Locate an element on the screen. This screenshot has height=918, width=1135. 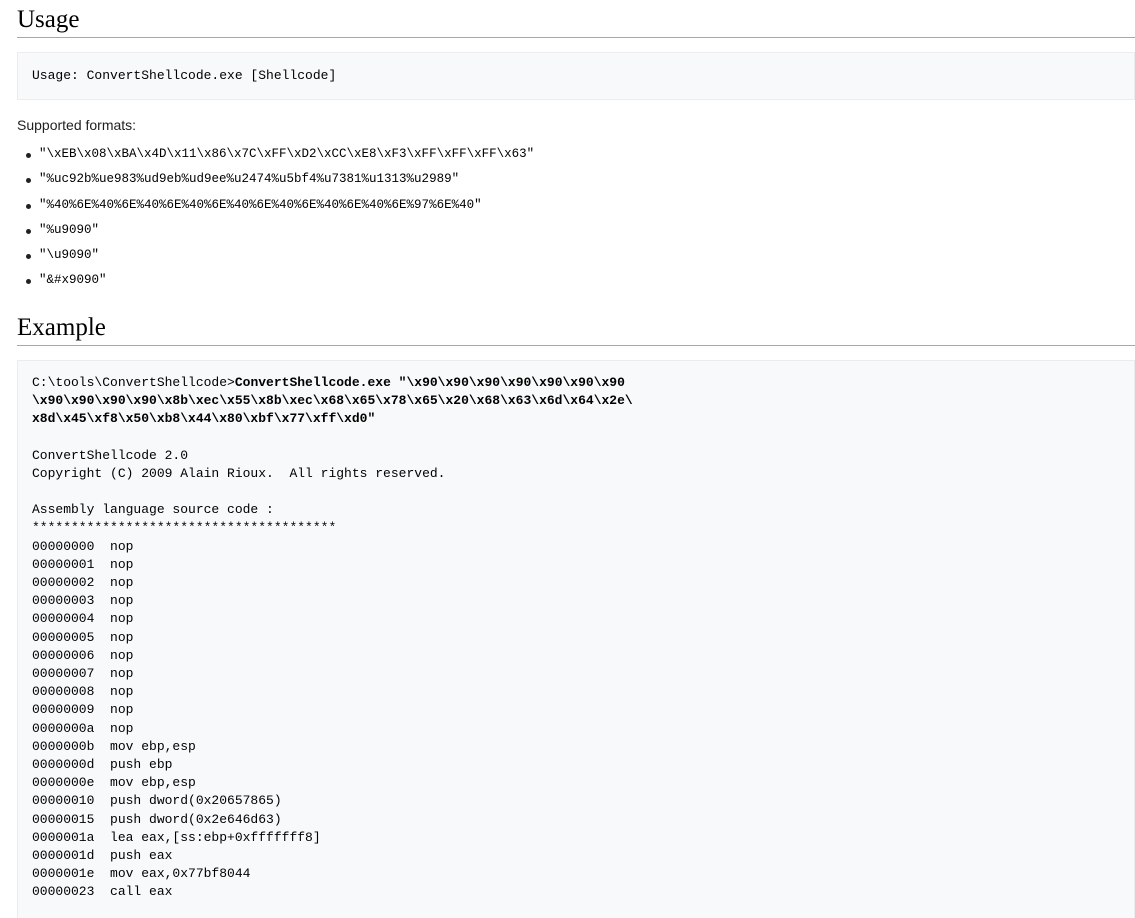
usage-code-text: Usage: ConvertShellcode.exe [Shellcode] is located at coordinates (184, 75).